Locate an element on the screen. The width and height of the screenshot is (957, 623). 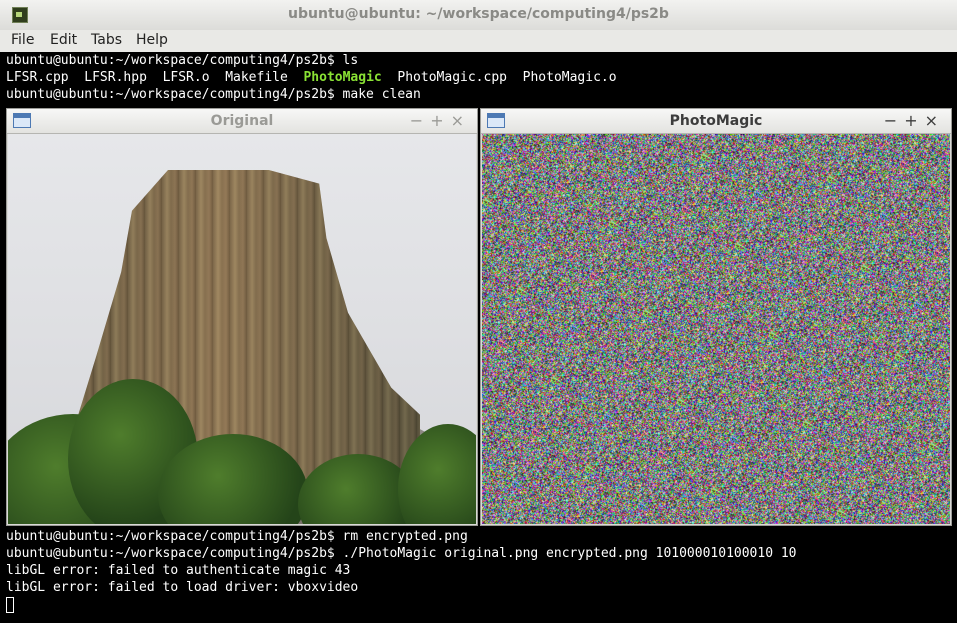
menu-file: File is located at coordinates (22, 40).